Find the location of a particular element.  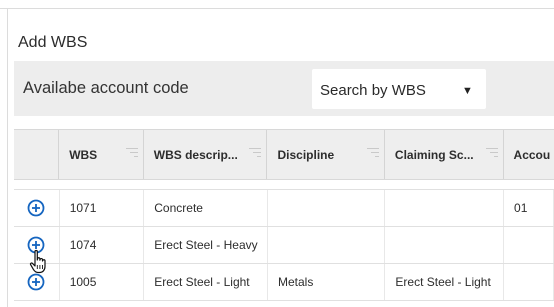

cell-description: Concrete is located at coordinates (205, 208).